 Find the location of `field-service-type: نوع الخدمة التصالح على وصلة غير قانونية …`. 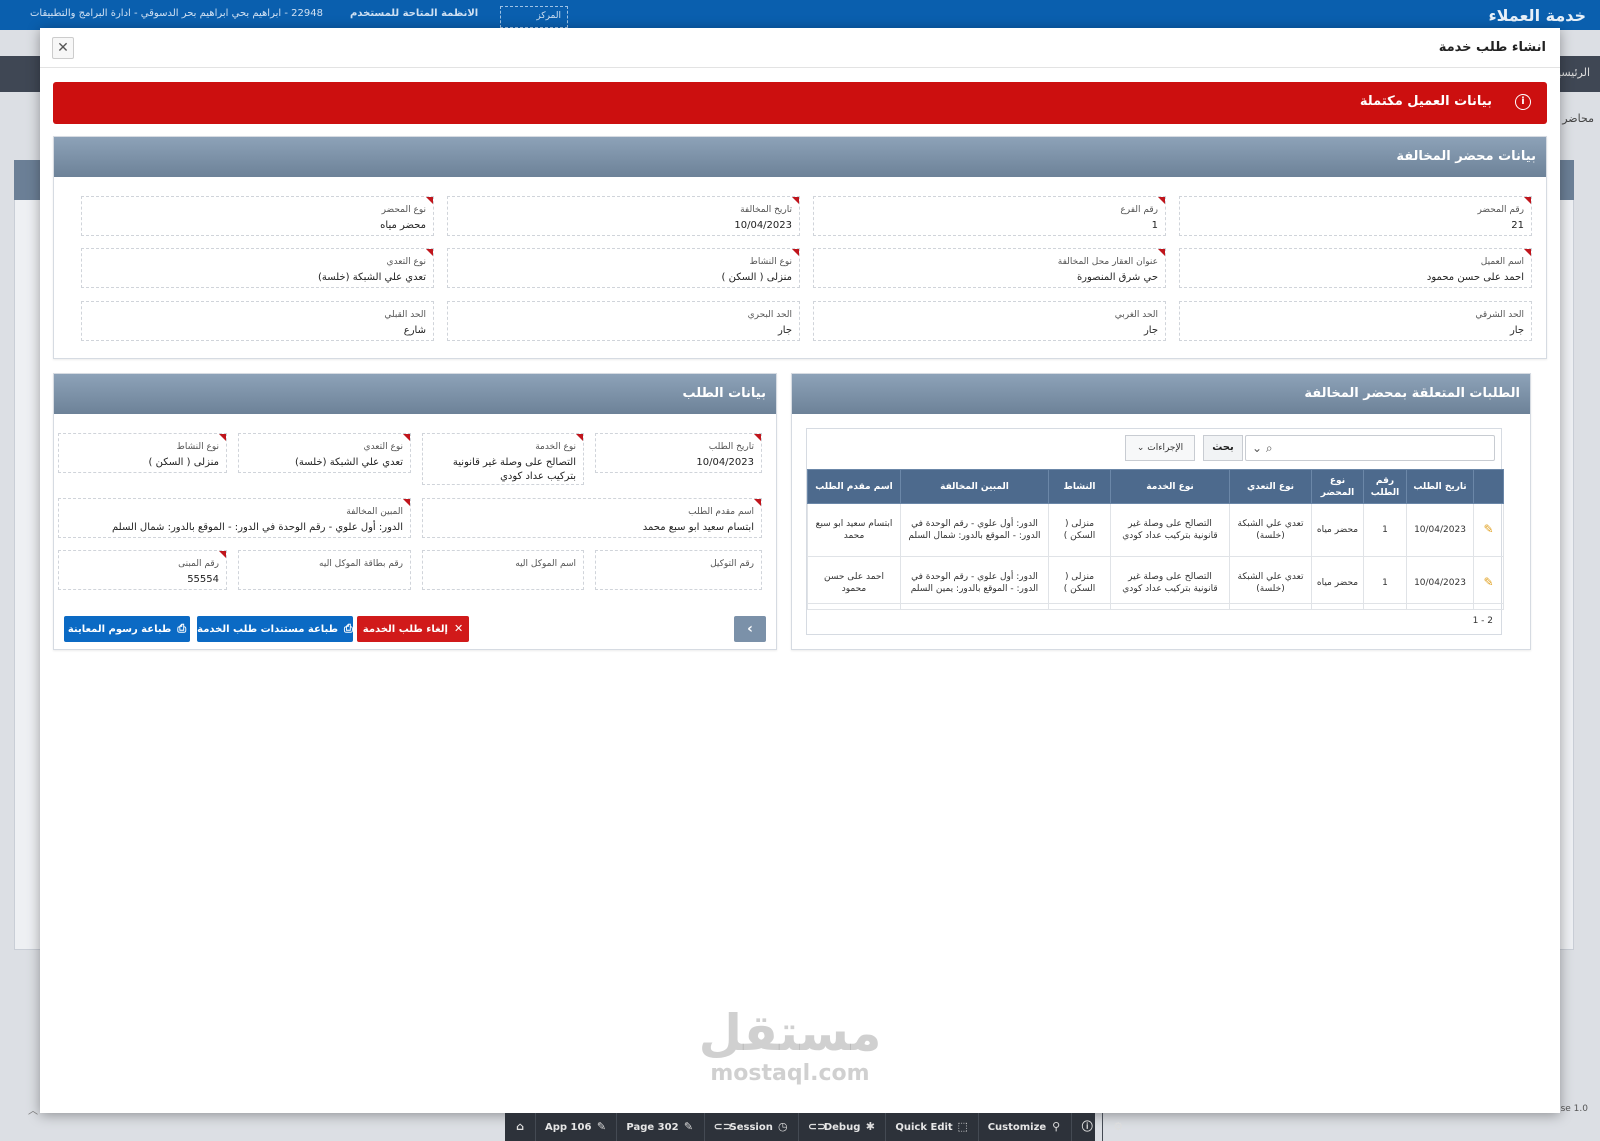

field-service-type: نوع الخدمة التصالح على وصلة غير قانونية … is located at coordinates (503, 459).